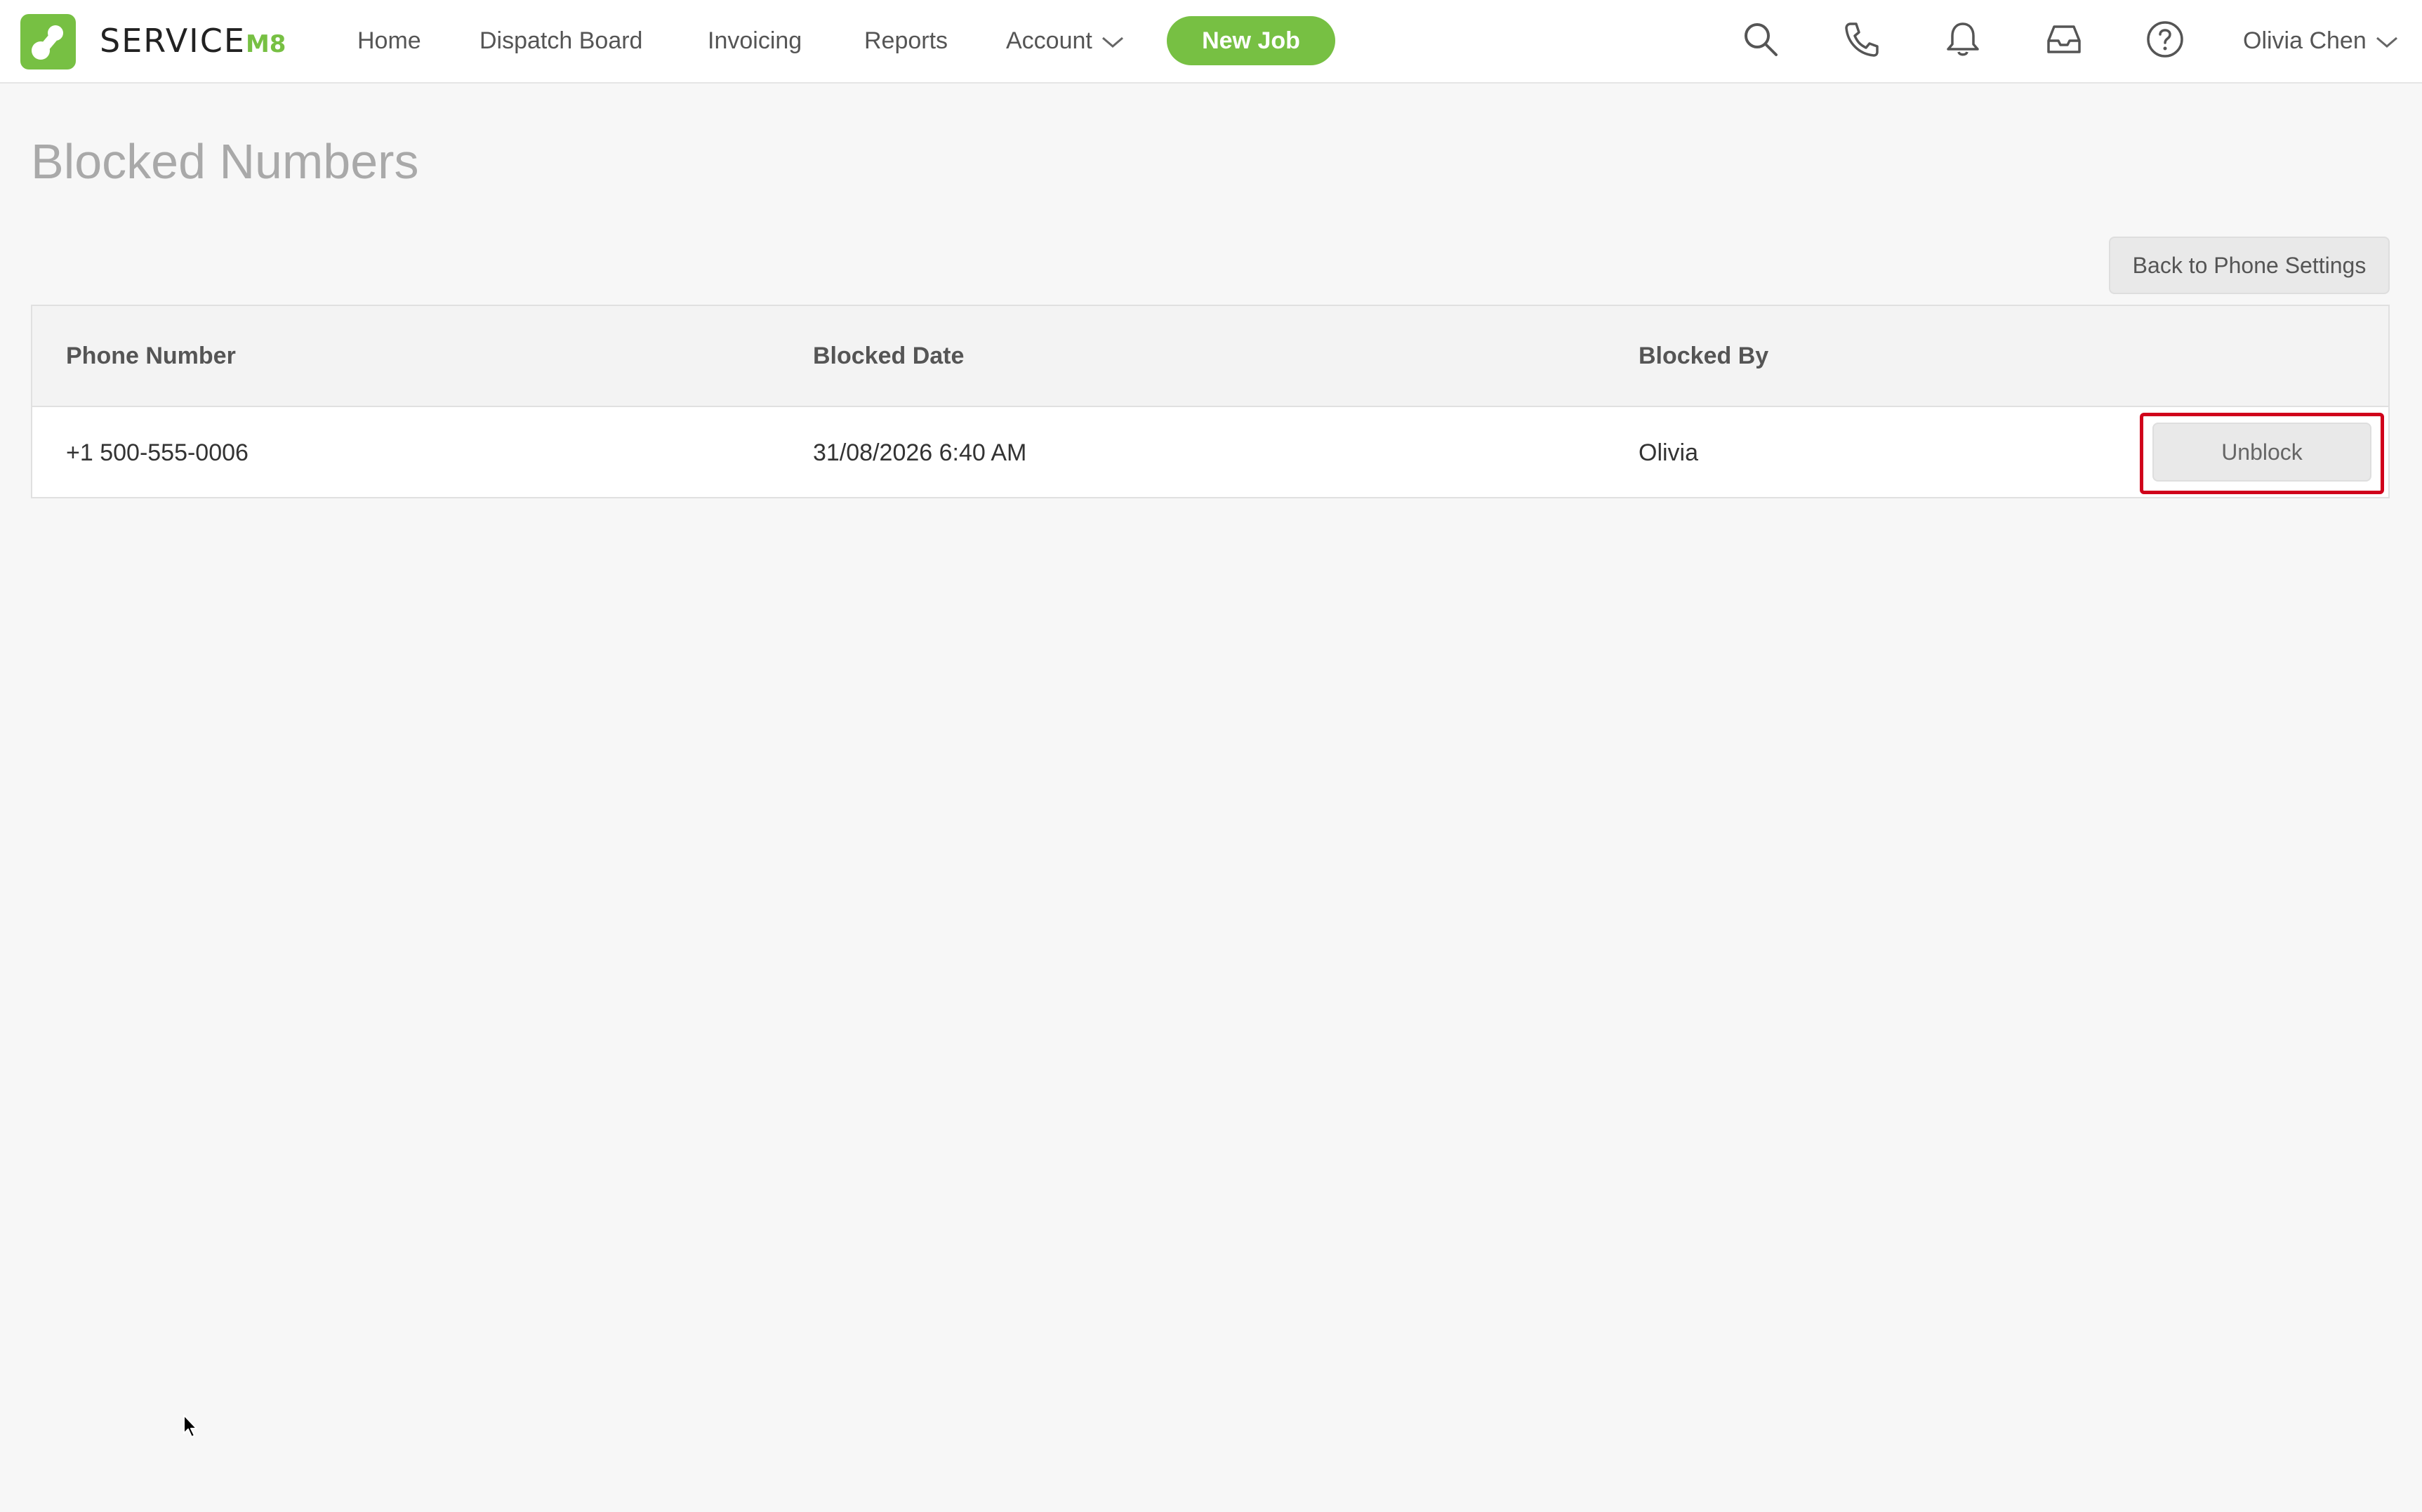 The height and width of the screenshot is (1512, 2422). I want to click on nav-dispatch-board: Dispatch Board, so click(560, 40).